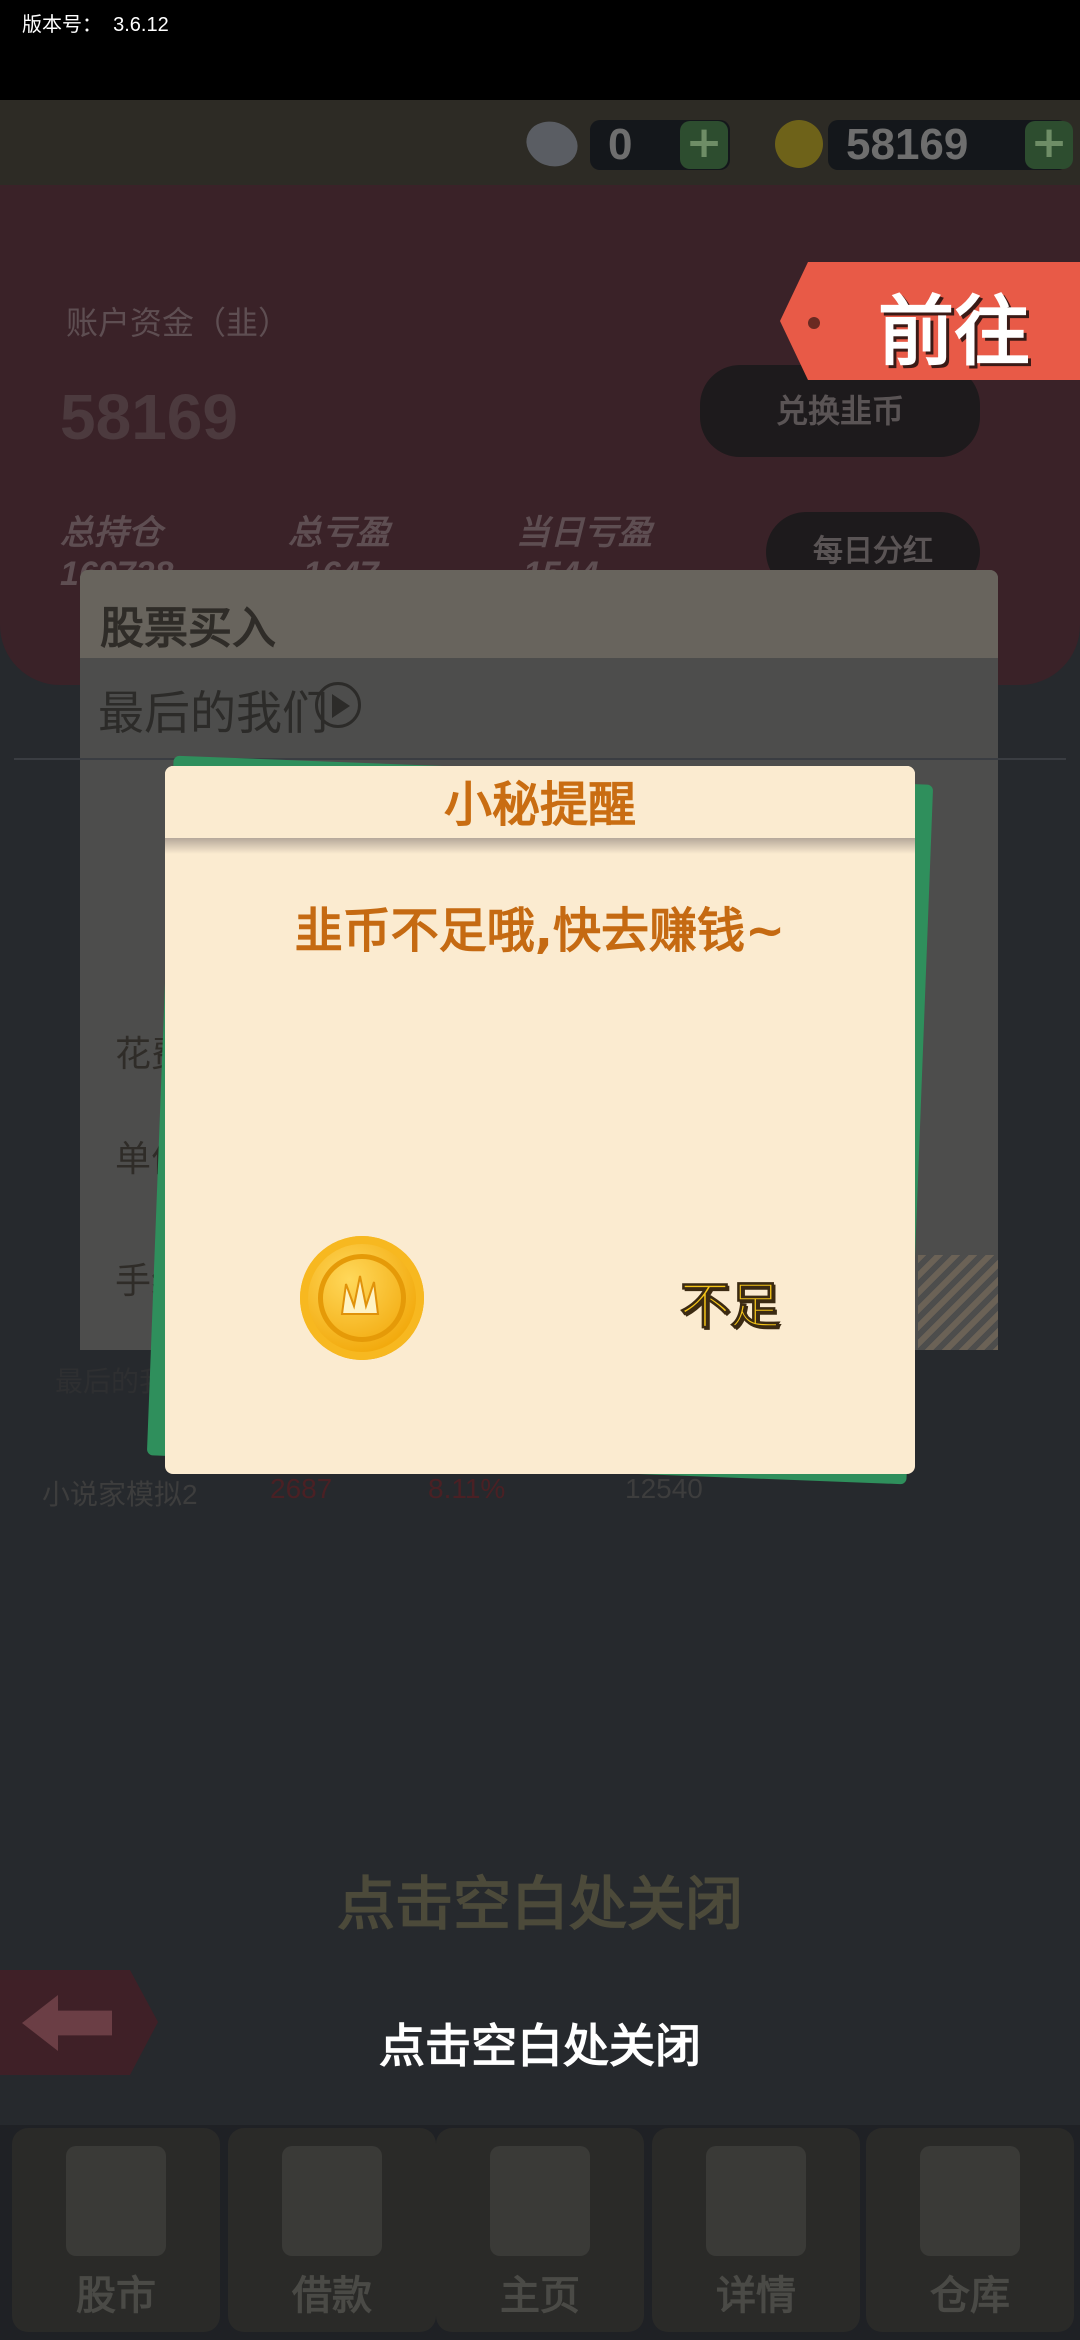 The image size is (1080, 2340). I want to click on cost-row-label: 花费, so click(140, 1053).